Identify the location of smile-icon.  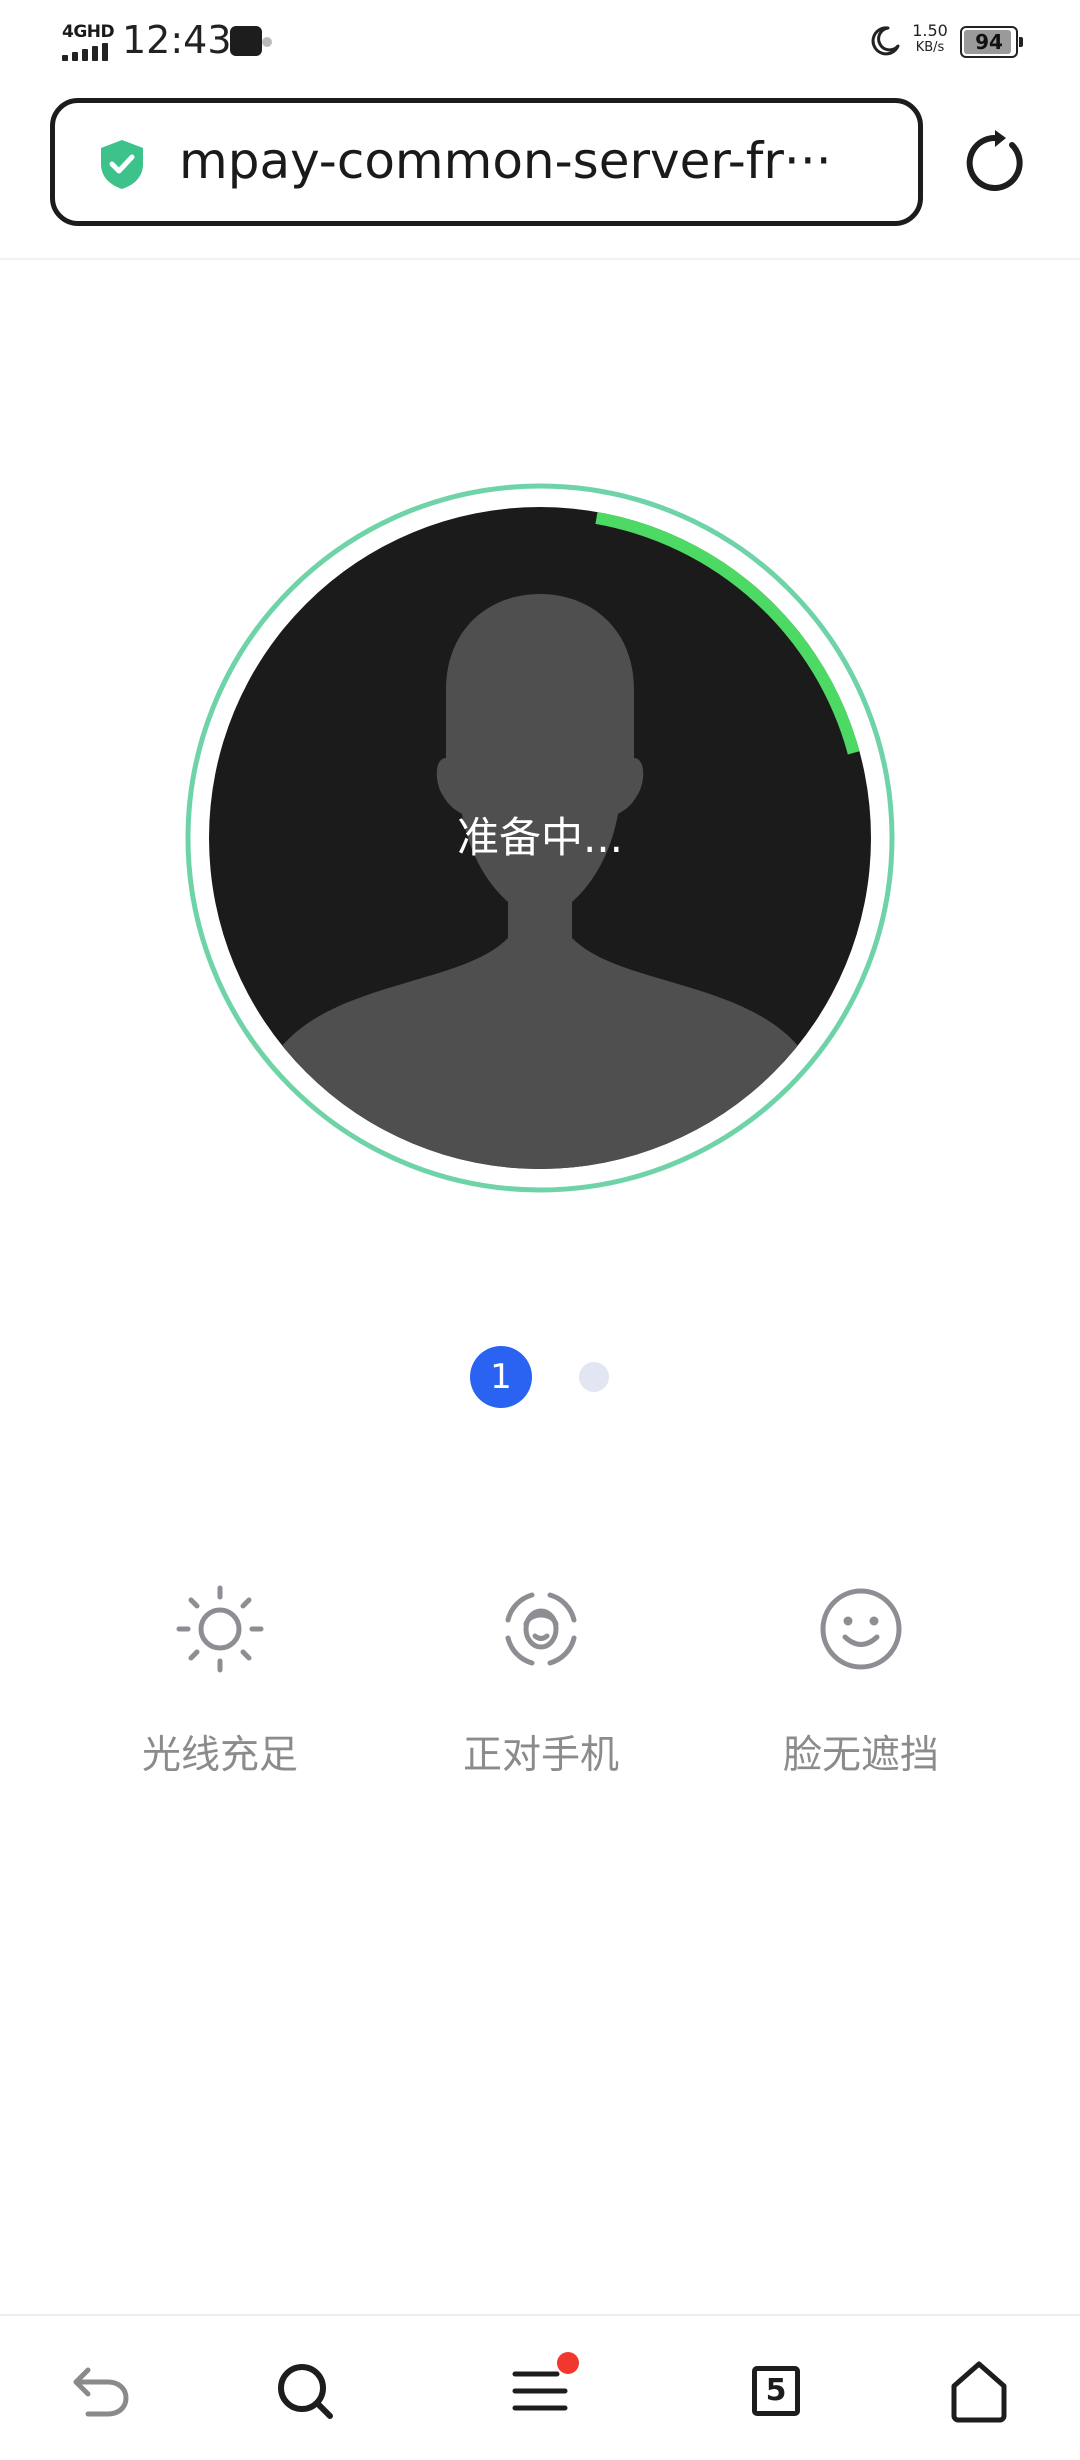
(861, 1629).